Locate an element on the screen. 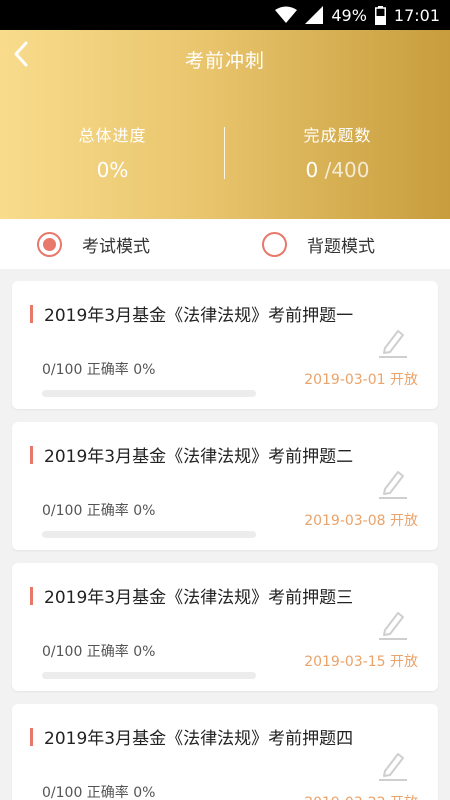  progress-label: 总体进度 is located at coordinates (112, 135).